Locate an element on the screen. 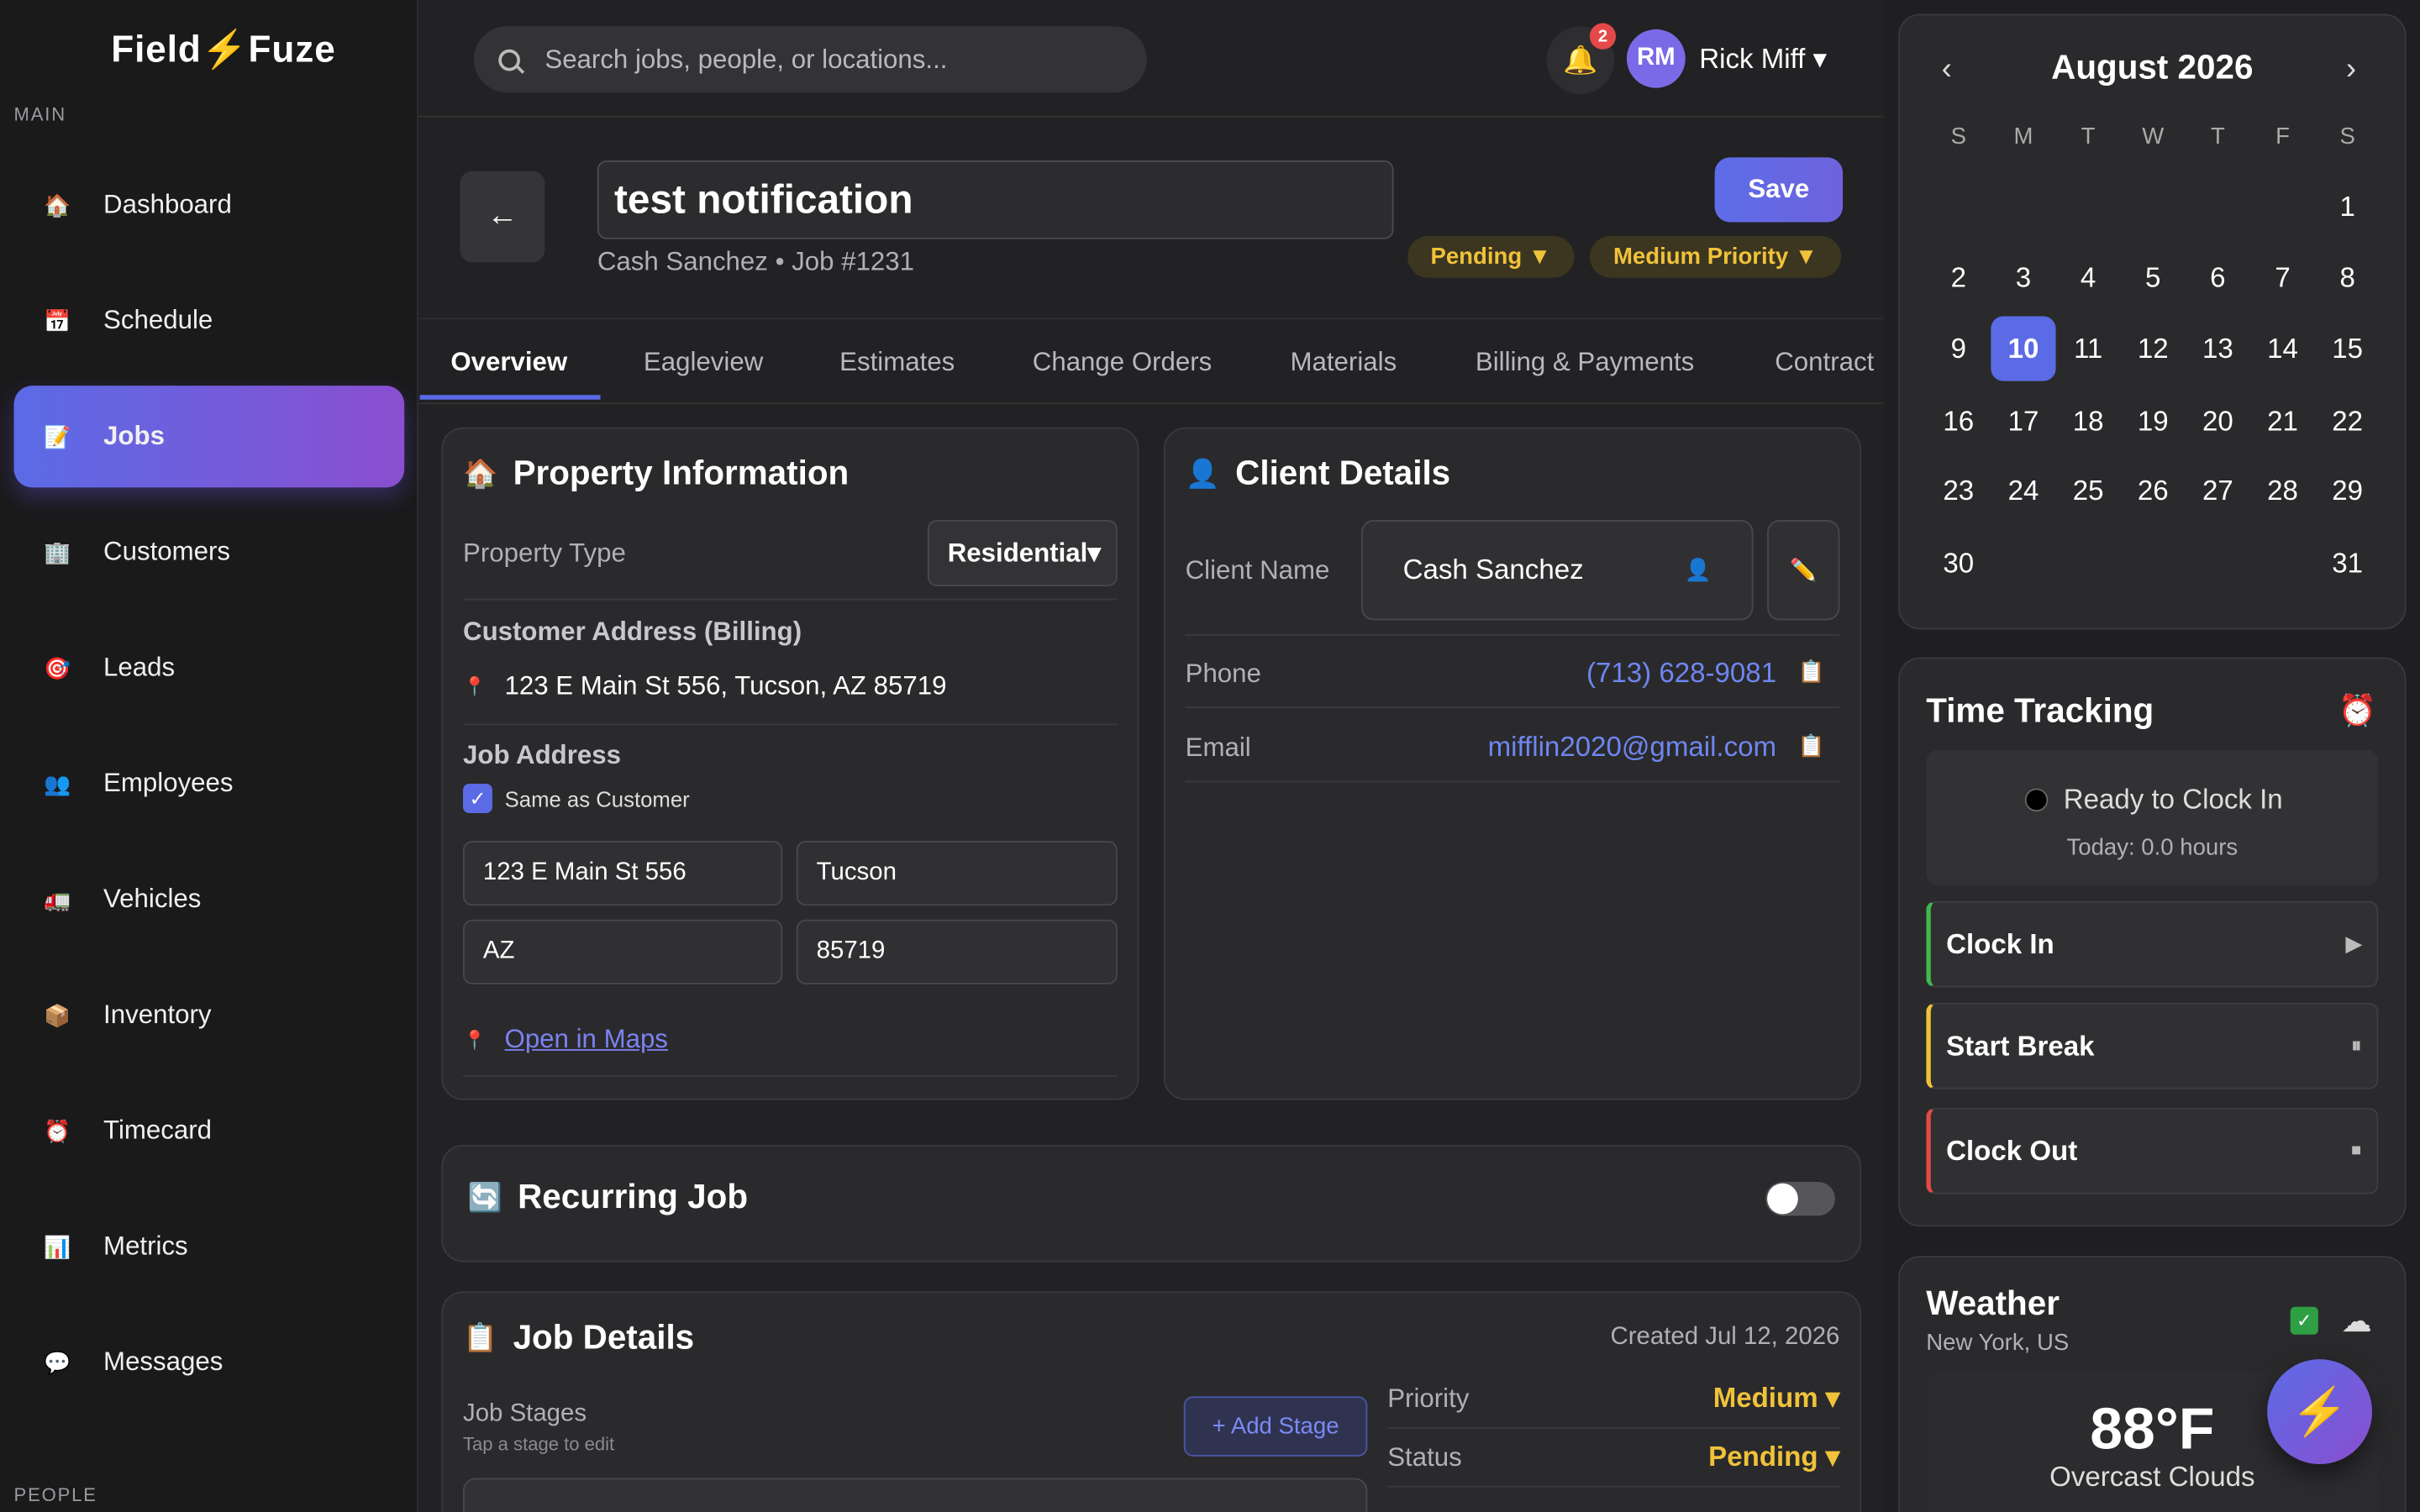  stage-list is located at coordinates (915, 1495).